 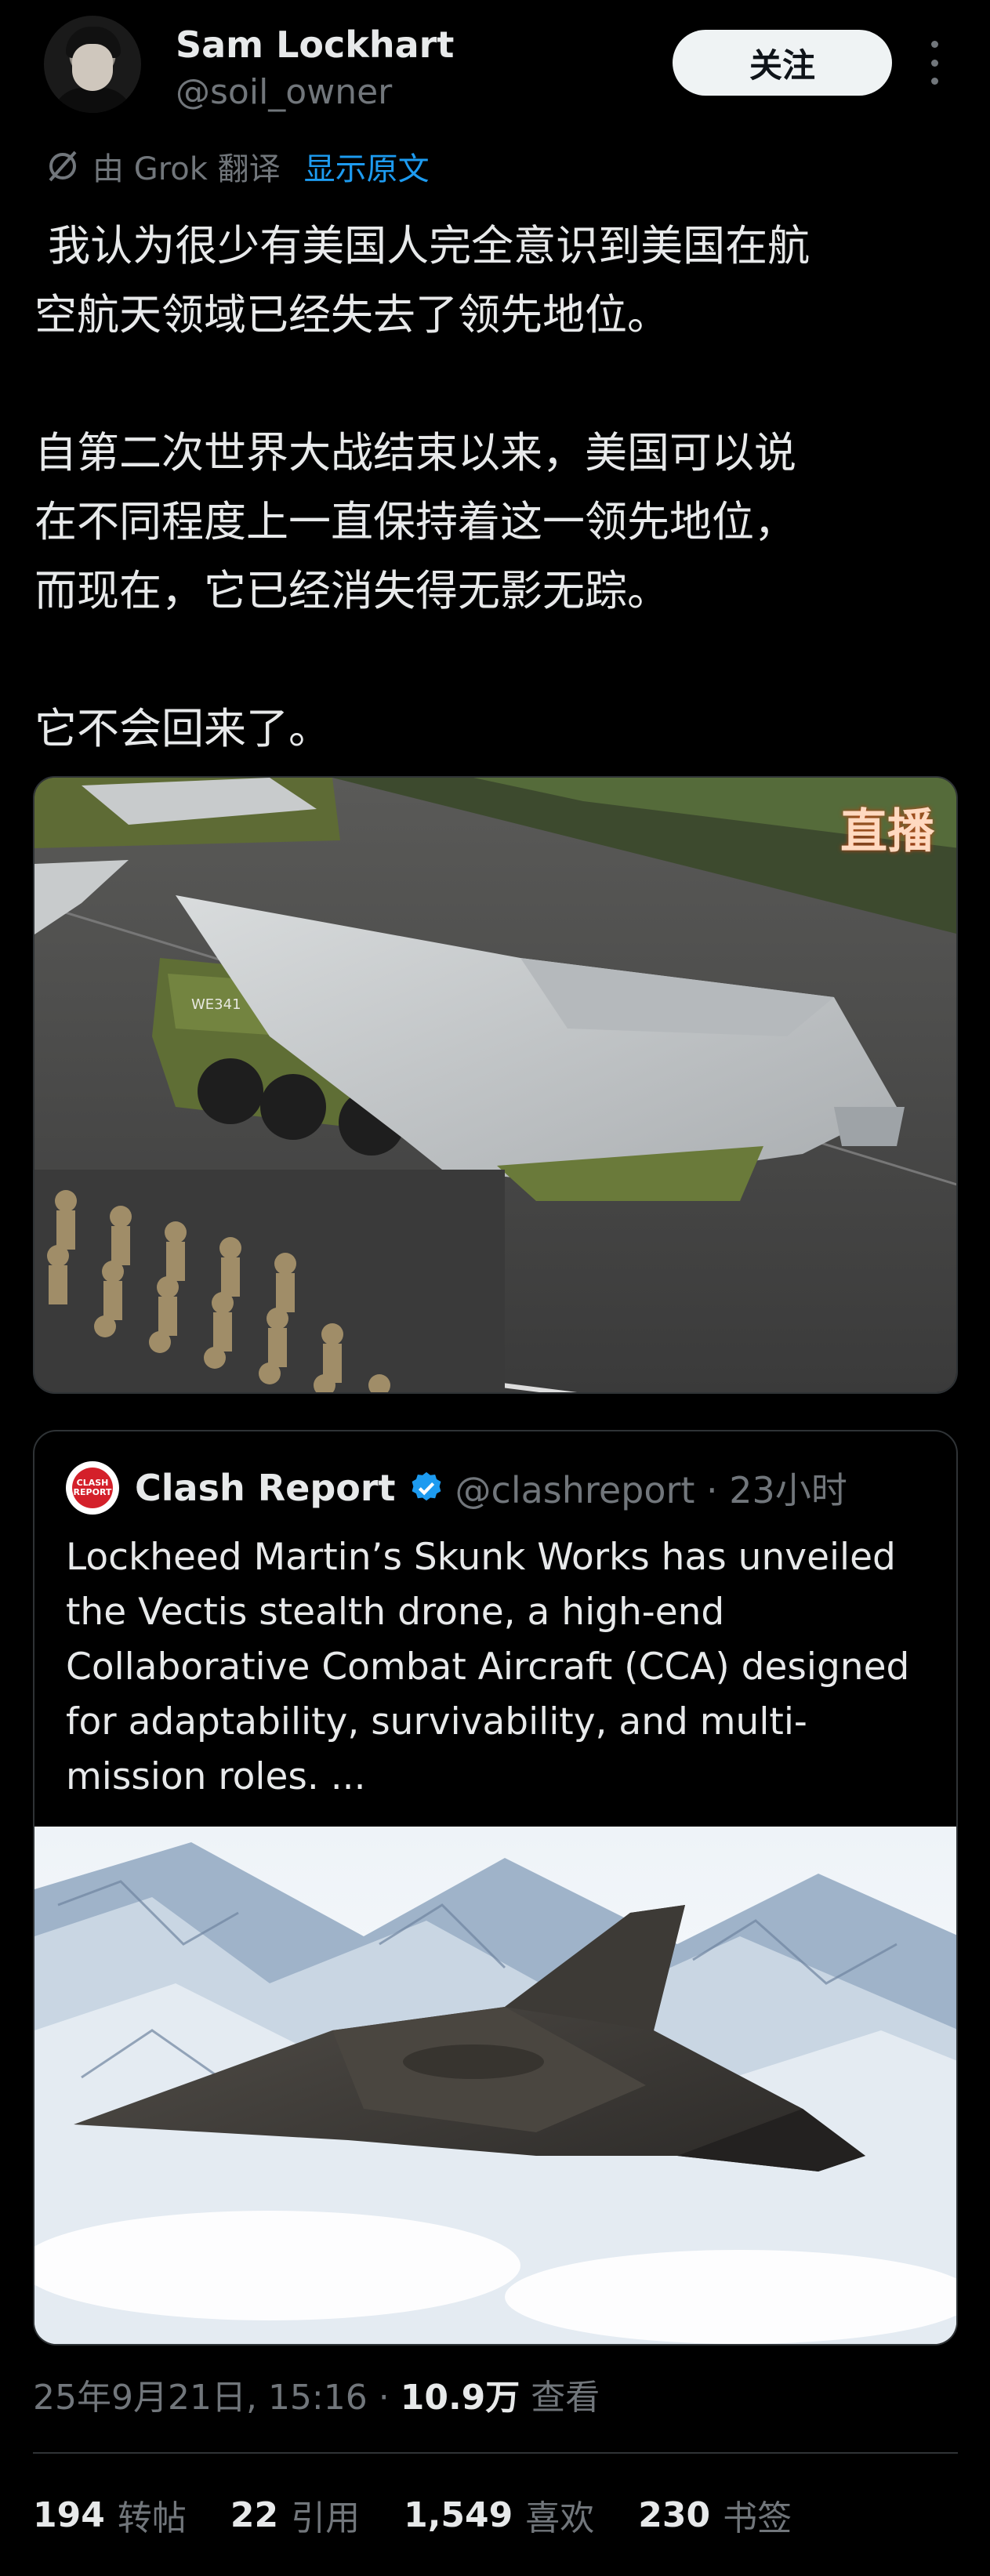 I want to click on view-count: 10.9万, so click(x=460, y=2398).